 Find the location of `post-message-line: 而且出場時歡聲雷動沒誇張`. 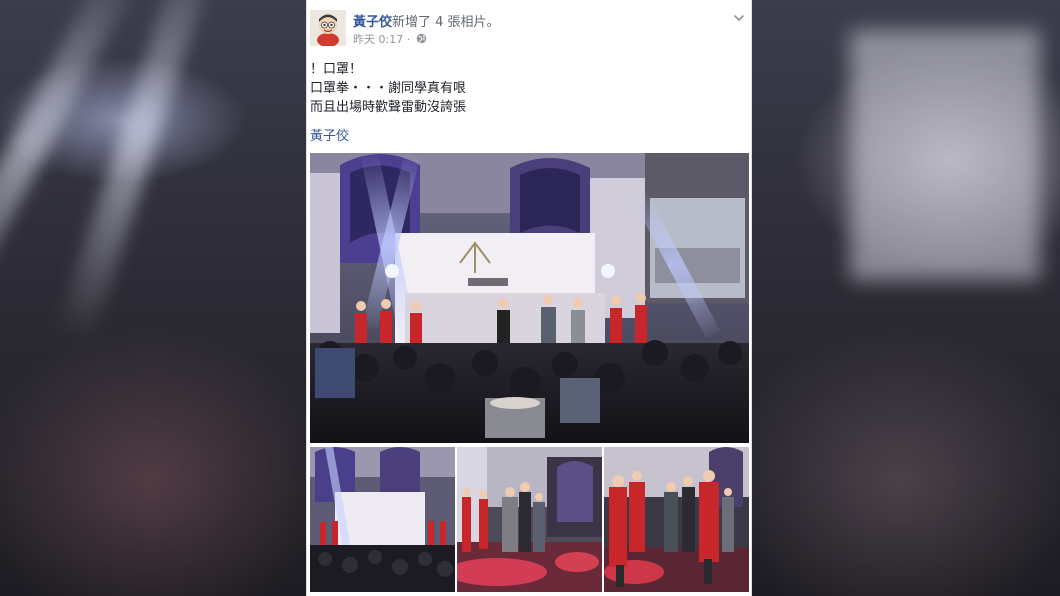

post-message-line: 而且出場時歡聲雷動沒誇張 is located at coordinates (388, 107).